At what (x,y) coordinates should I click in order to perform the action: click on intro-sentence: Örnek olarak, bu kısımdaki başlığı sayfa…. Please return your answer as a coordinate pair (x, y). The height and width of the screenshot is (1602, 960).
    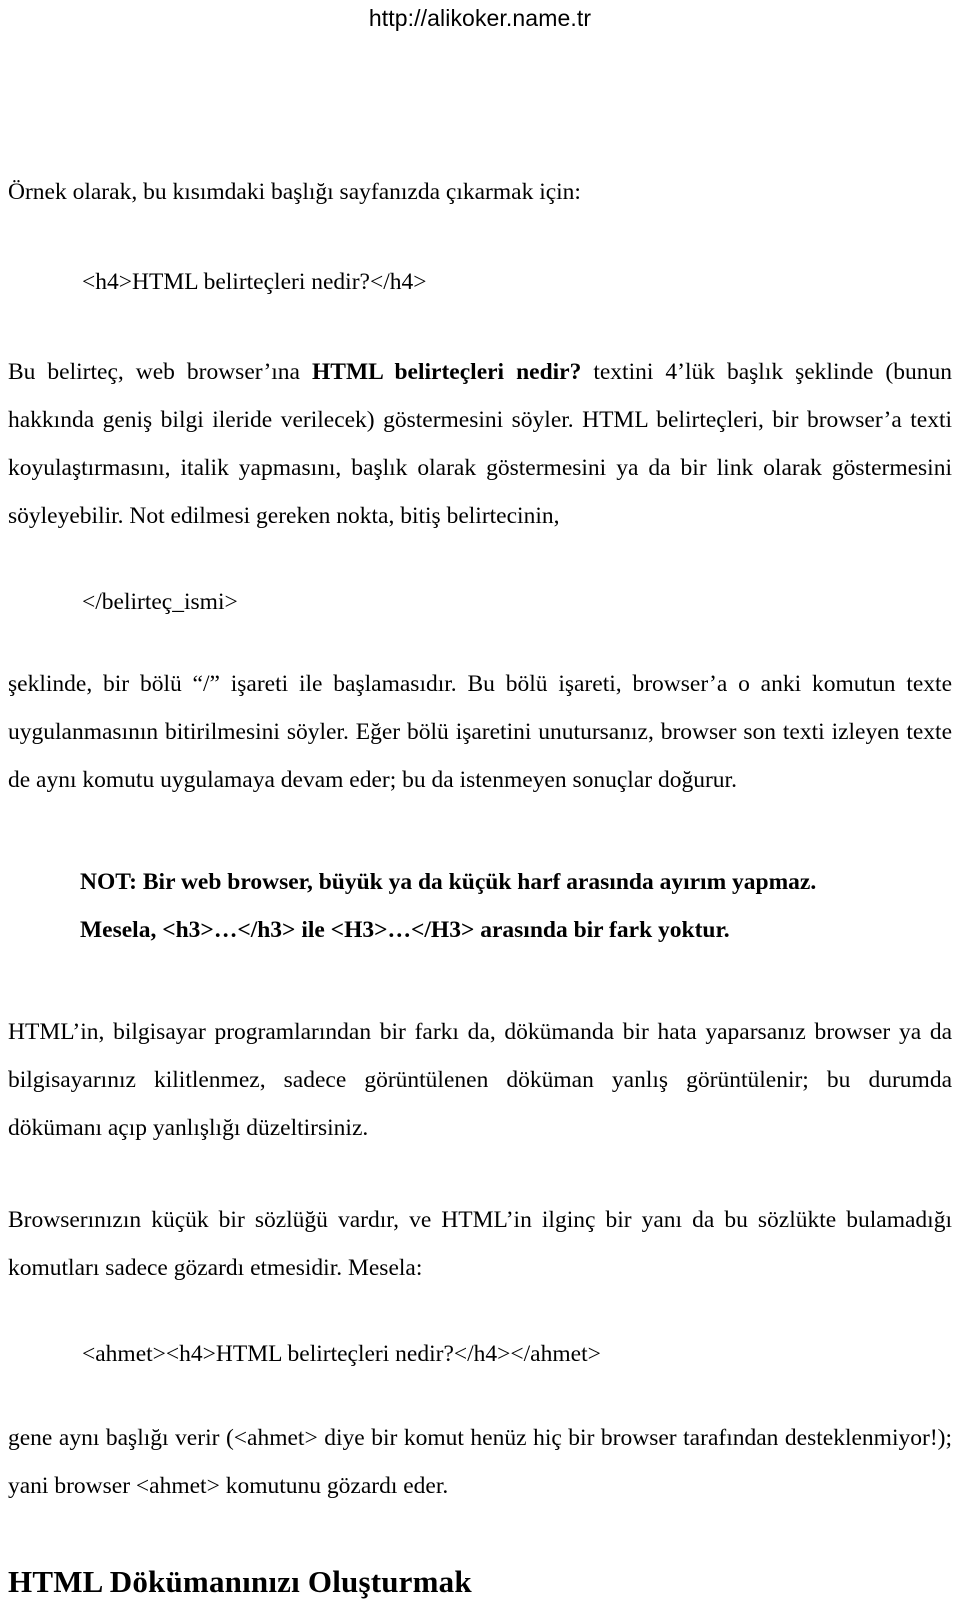
    Looking at the image, I should click on (294, 192).